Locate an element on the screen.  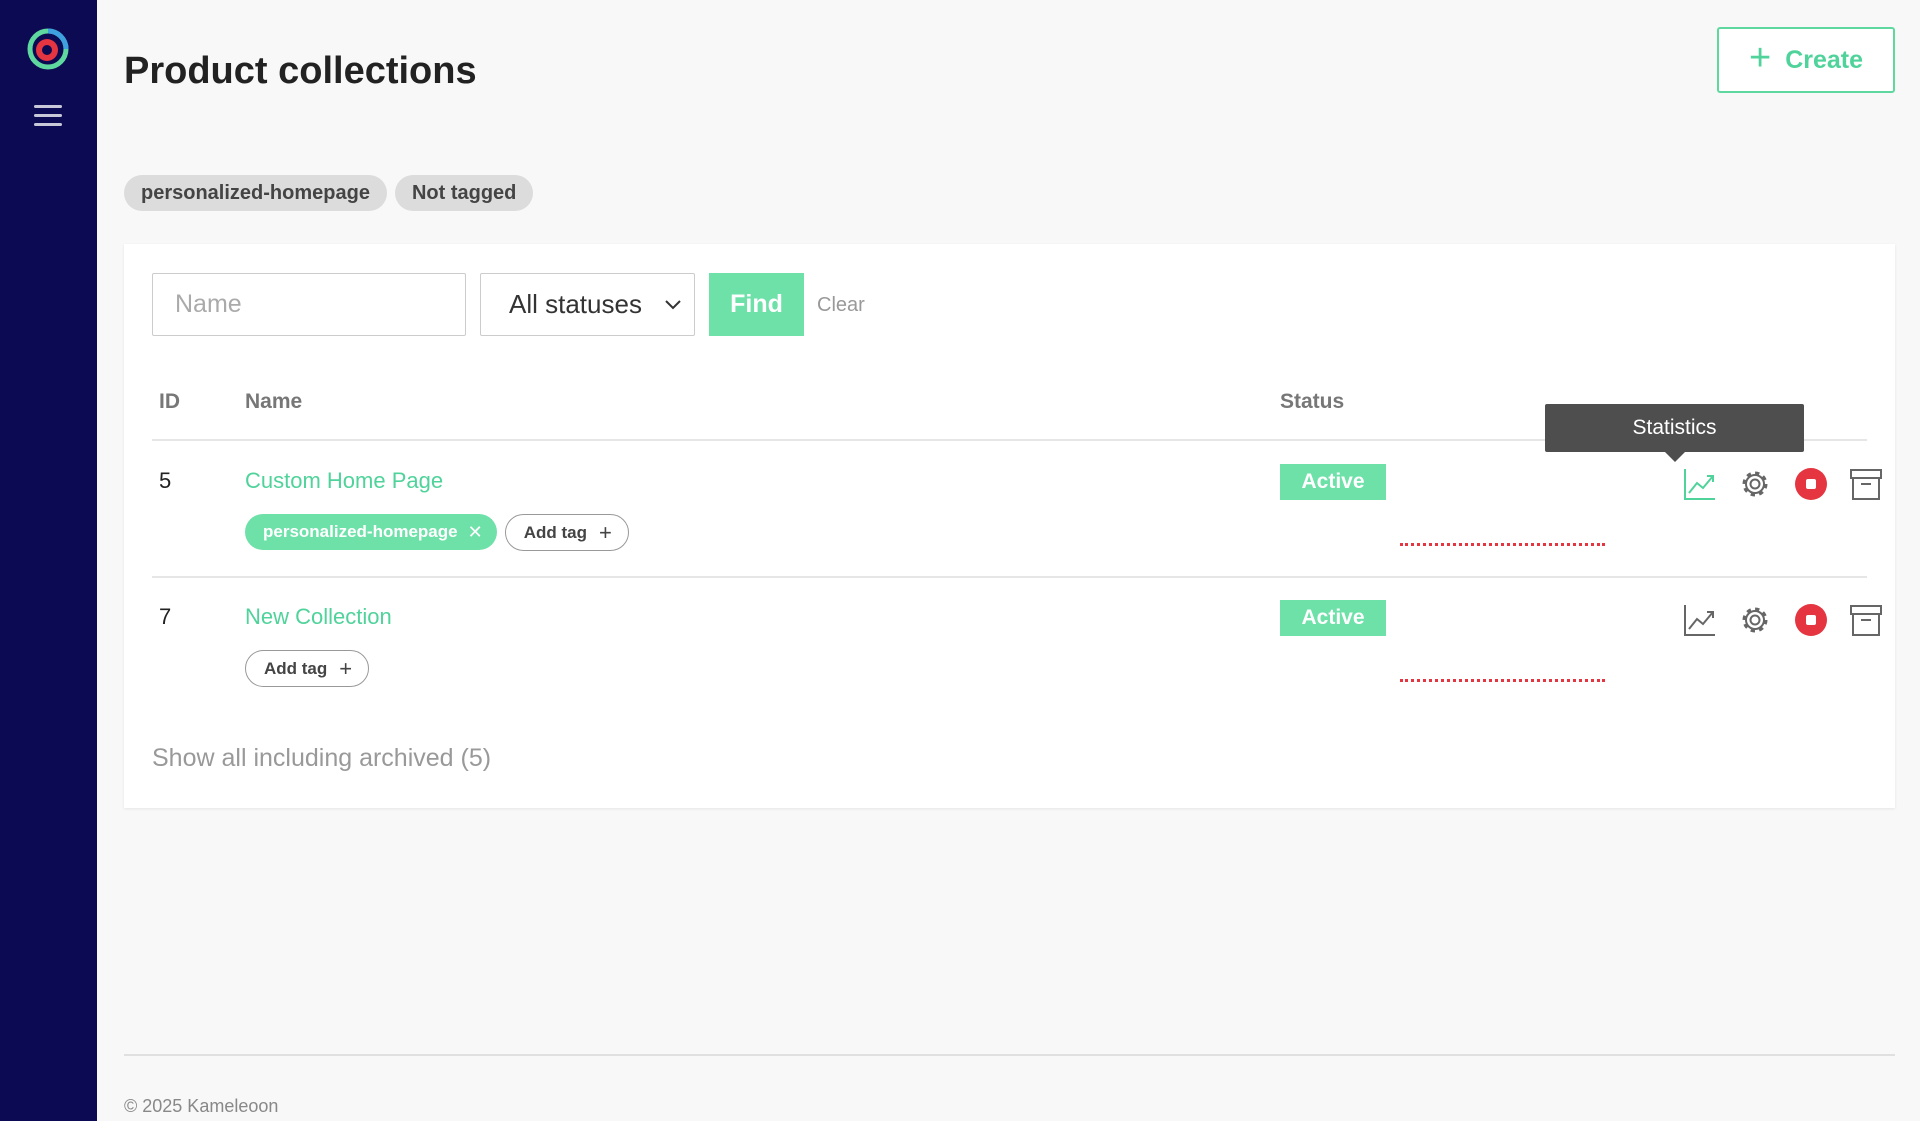
tag-pill: personalized-homepage ✕ is located at coordinates (371, 532).